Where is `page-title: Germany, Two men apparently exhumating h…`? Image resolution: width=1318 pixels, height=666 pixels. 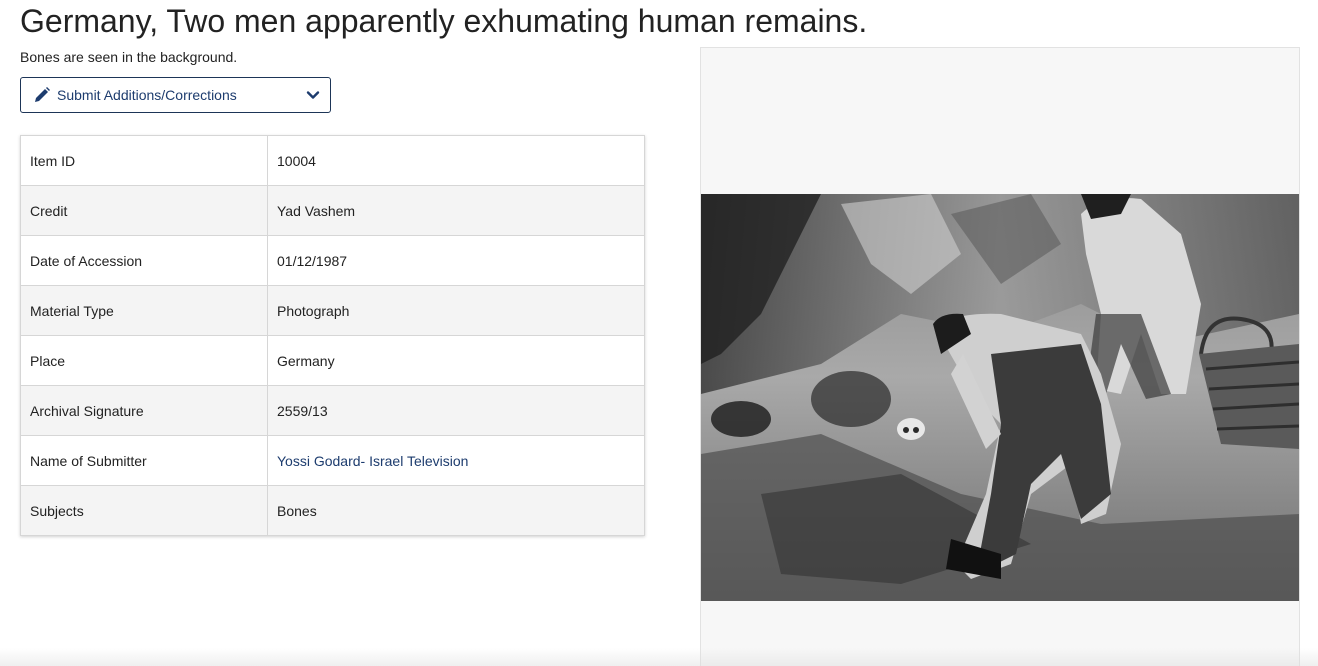 page-title: Germany, Two men apparently exhumating h… is located at coordinates (444, 21).